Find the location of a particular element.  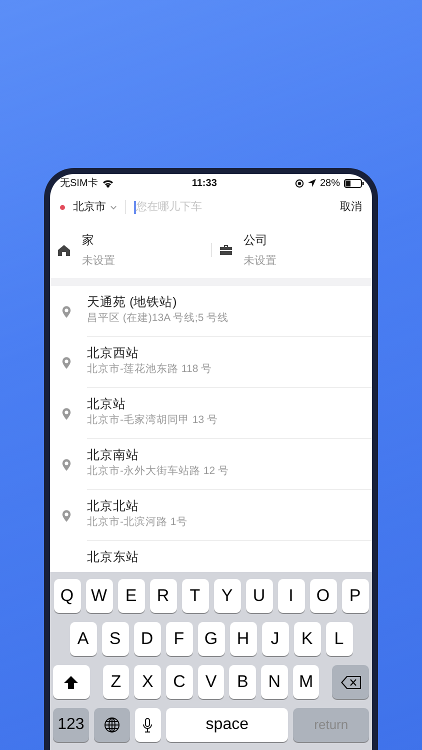

shortcut-label: 公司 is located at coordinates (256, 240).